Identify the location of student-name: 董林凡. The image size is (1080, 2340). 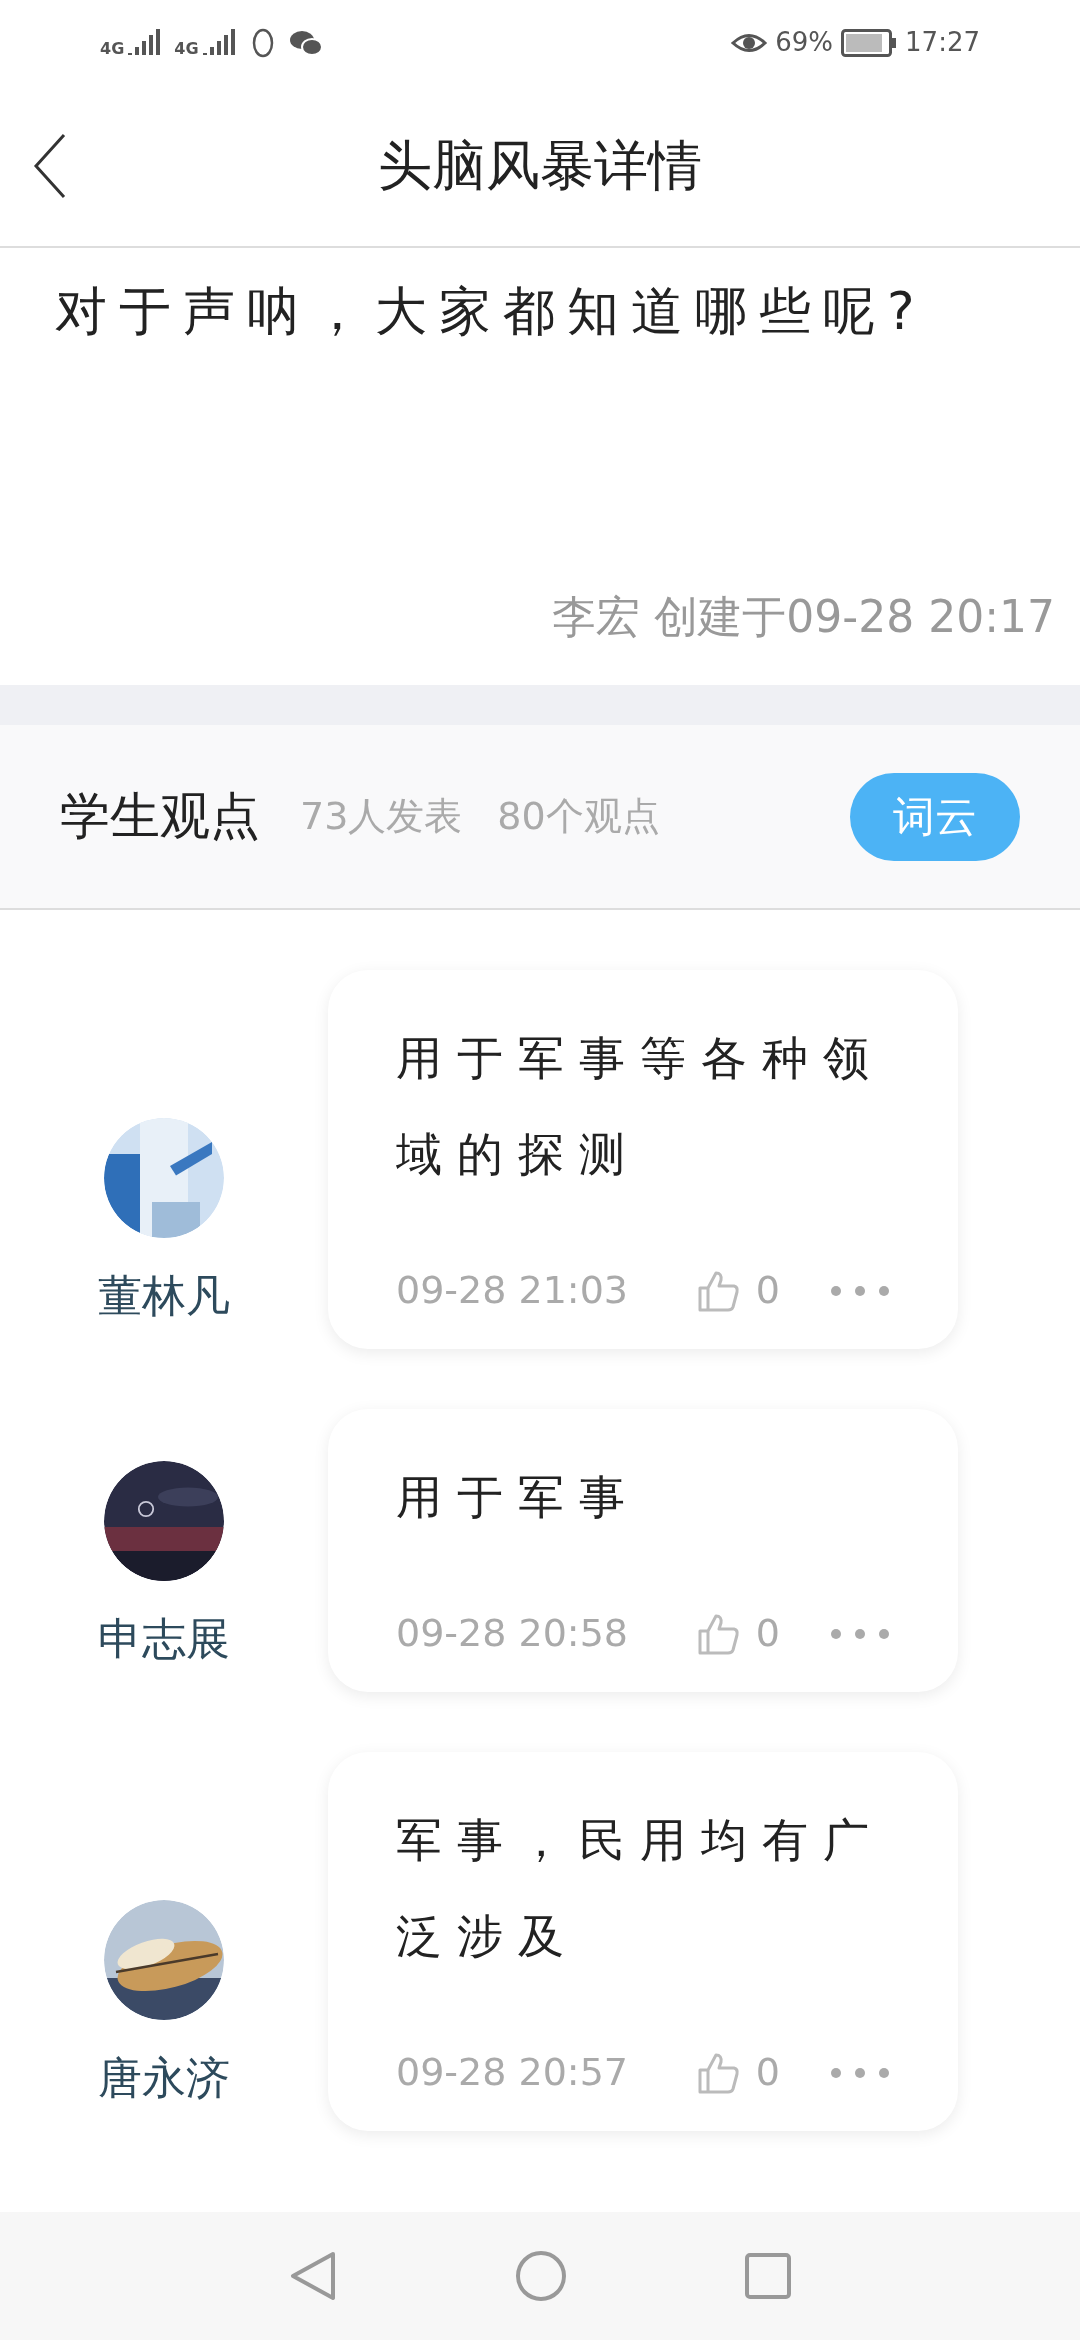
(164, 1296).